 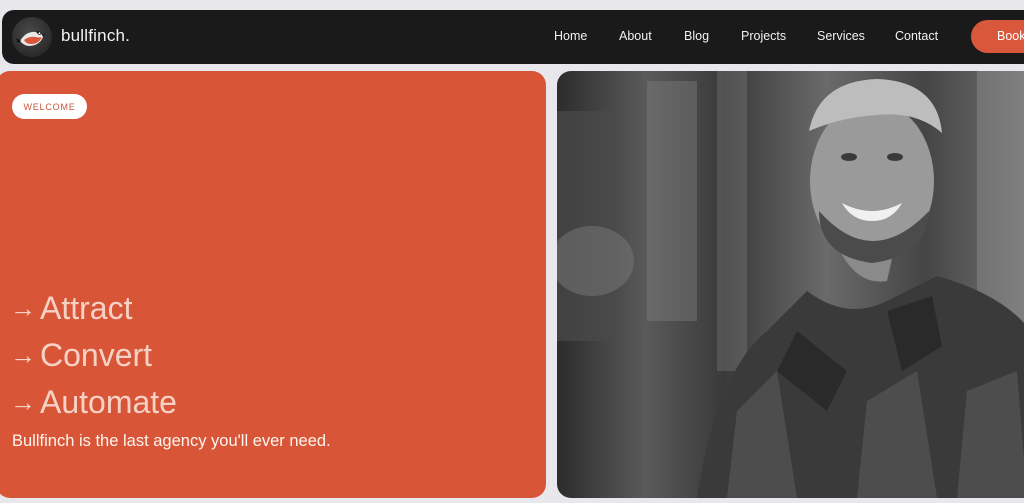 I want to click on book-button: Book, so click(x=997, y=36).